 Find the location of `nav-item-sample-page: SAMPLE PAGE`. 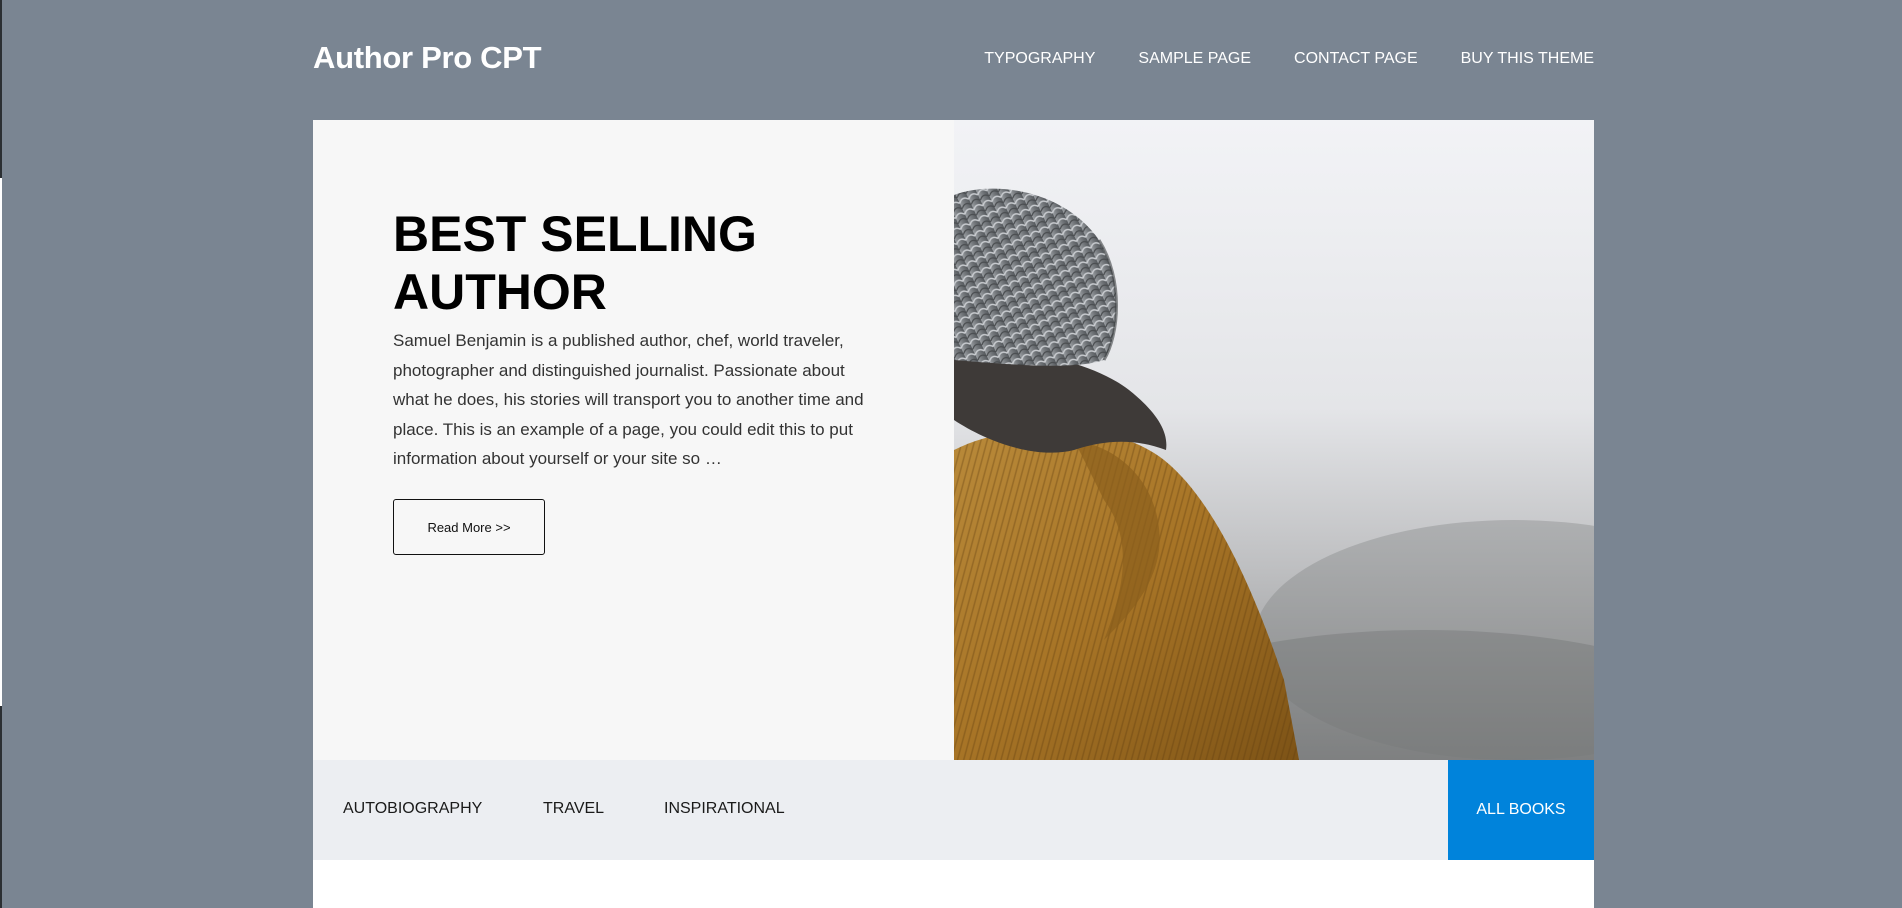

nav-item-sample-page: SAMPLE PAGE is located at coordinates (1194, 59).